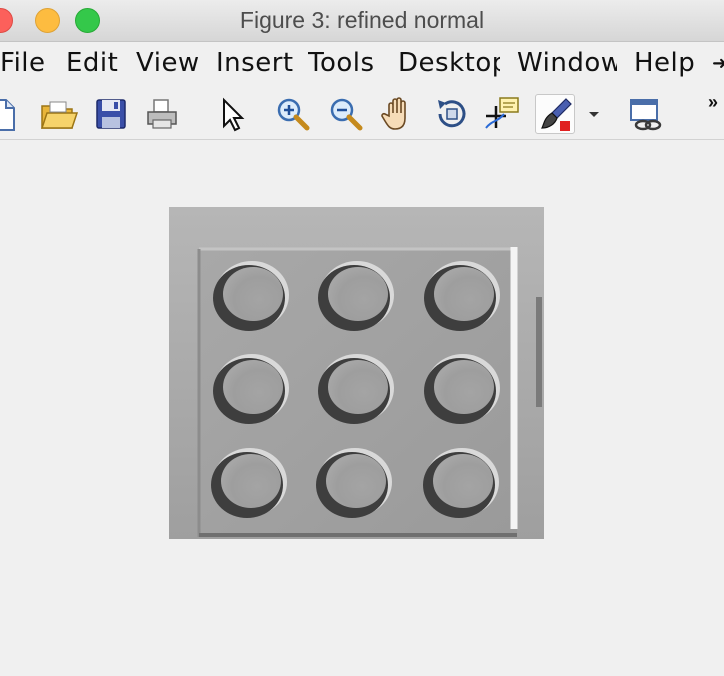  I want to click on toolbar-overflow-icon: », so click(713, 102).